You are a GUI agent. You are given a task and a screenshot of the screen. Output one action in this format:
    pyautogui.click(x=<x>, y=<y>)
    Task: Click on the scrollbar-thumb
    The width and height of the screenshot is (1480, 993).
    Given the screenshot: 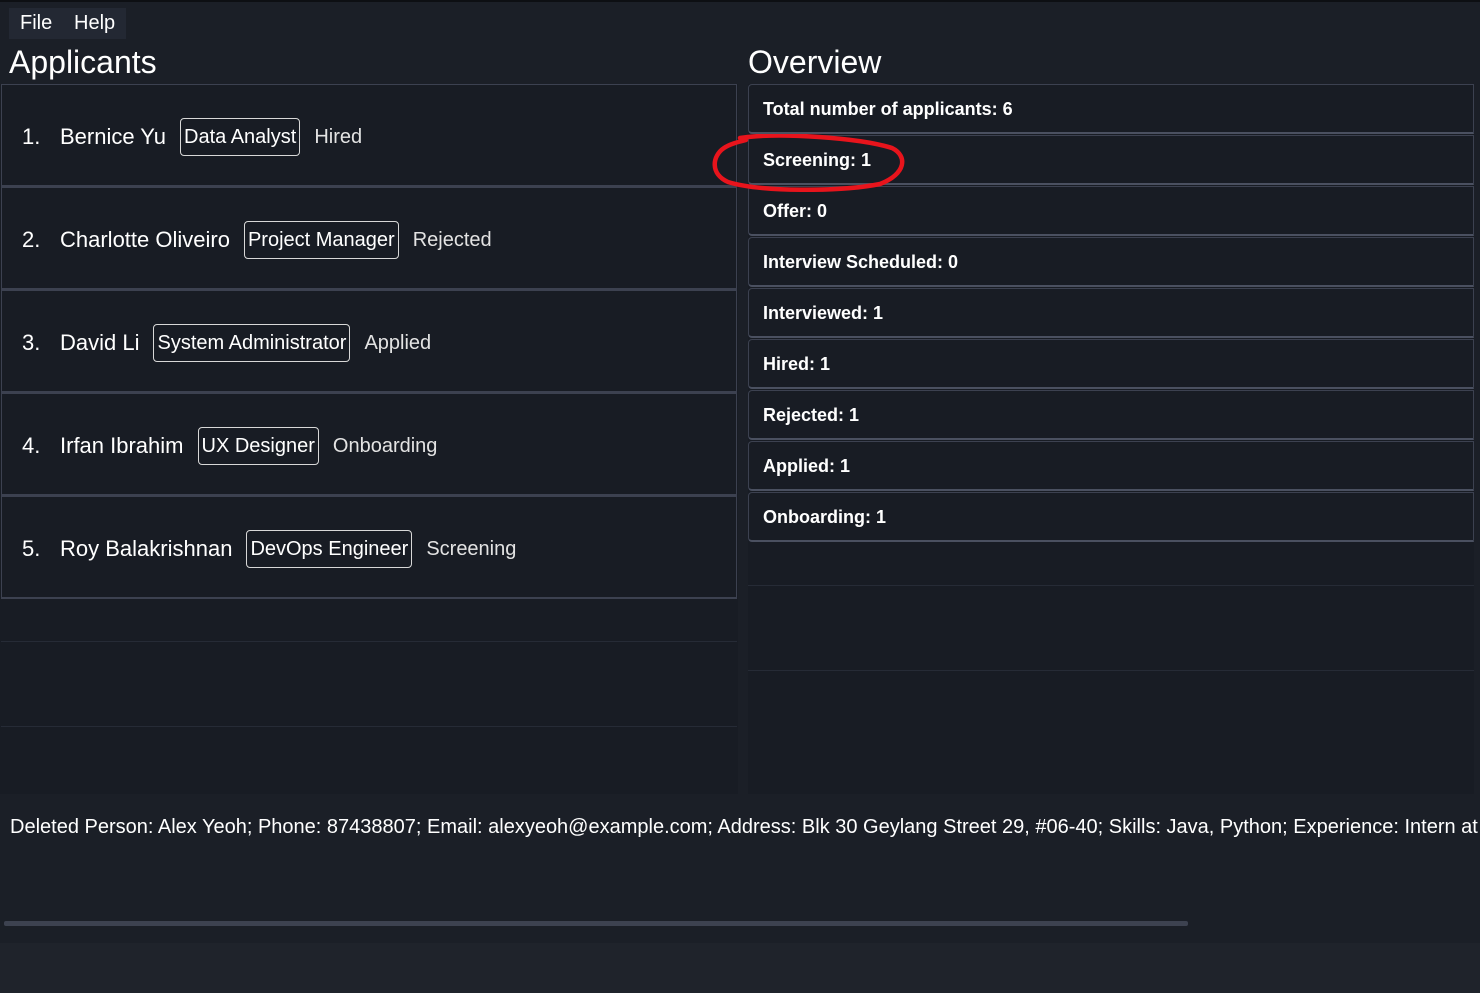 What is the action you would take?
    pyautogui.click(x=596, y=923)
    